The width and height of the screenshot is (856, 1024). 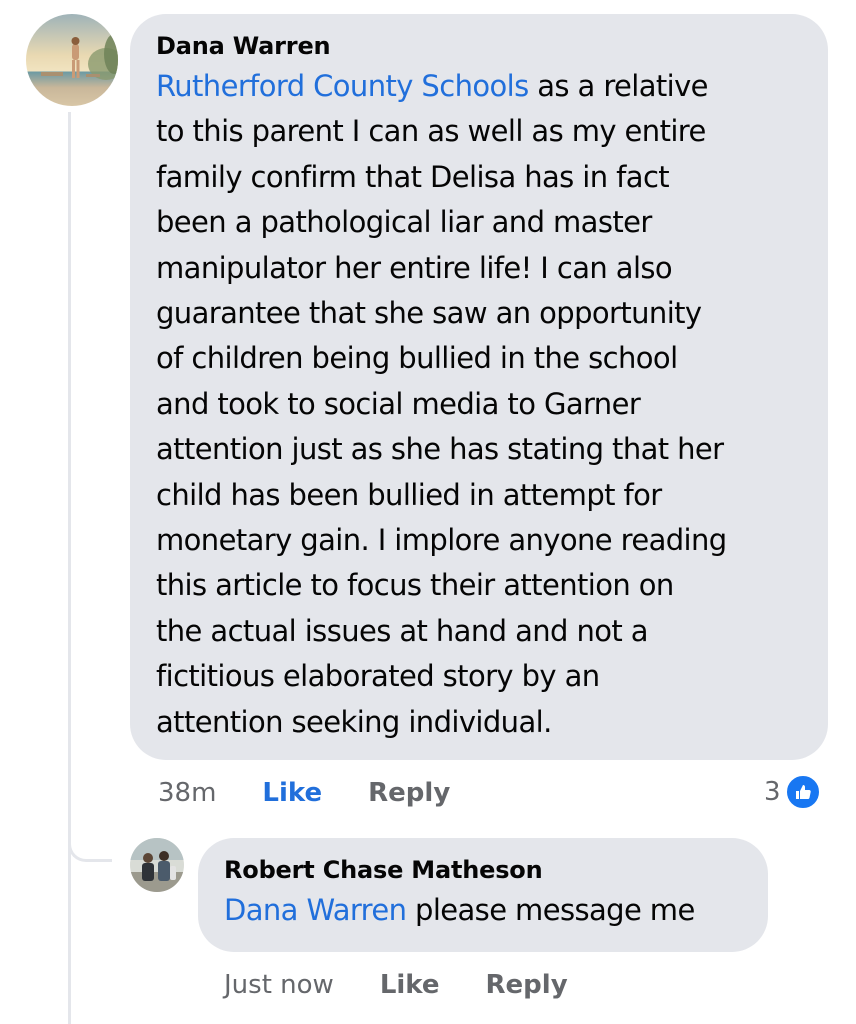 I want to click on comment-line: monetary gain. I implore anyone reading, so click(x=441, y=540).